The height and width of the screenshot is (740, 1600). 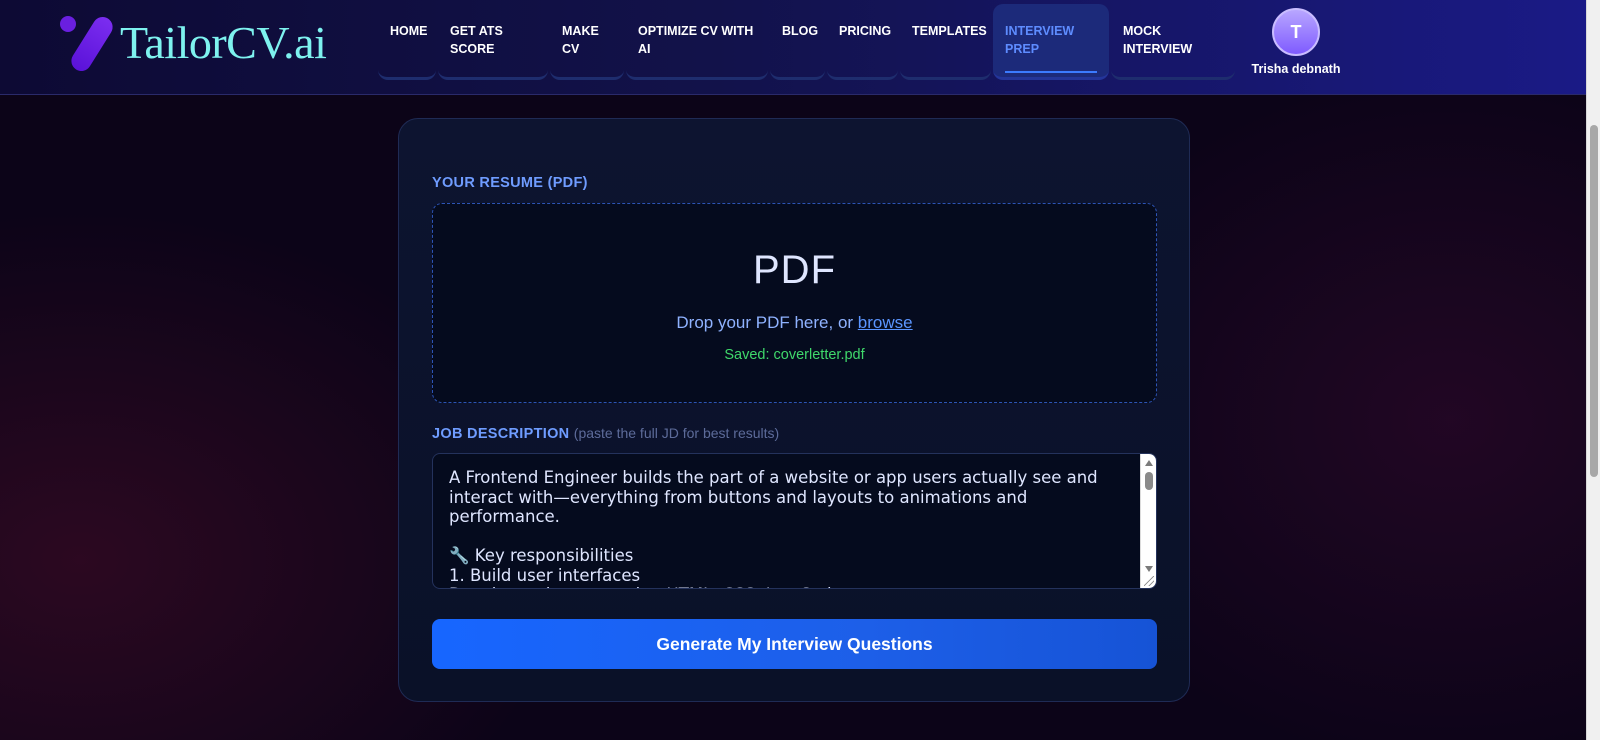 I want to click on scroll-up-arrow-icon, so click(x=1149, y=463).